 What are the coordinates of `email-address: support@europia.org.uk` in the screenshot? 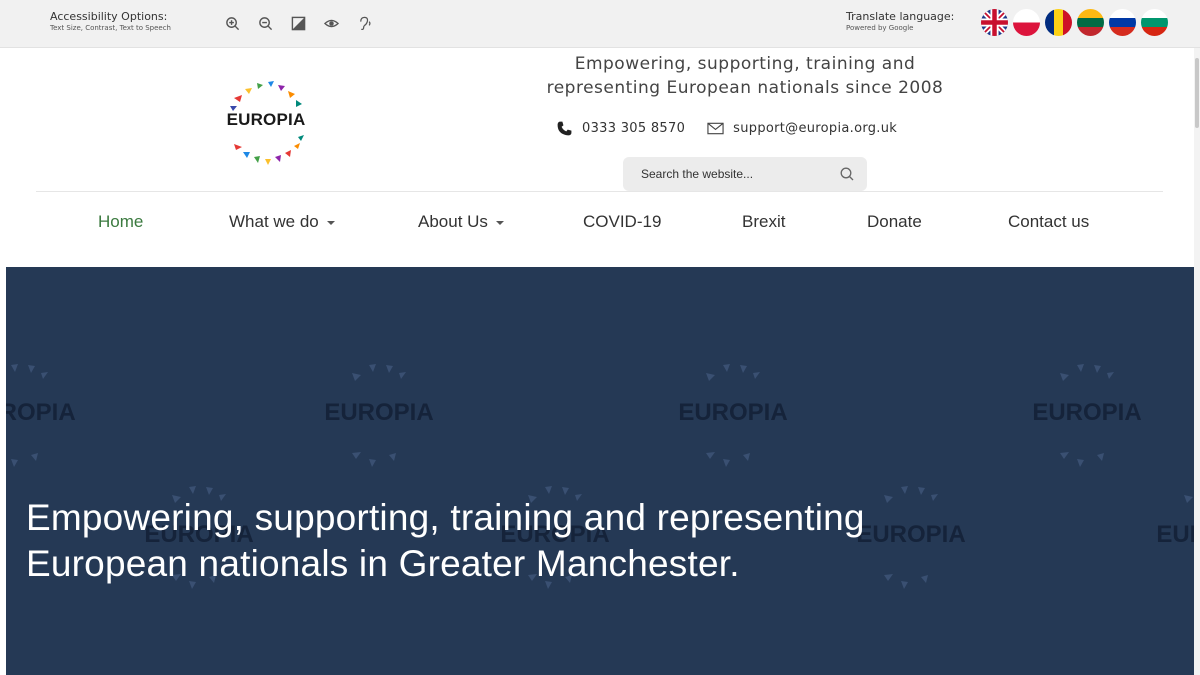 It's located at (815, 128).